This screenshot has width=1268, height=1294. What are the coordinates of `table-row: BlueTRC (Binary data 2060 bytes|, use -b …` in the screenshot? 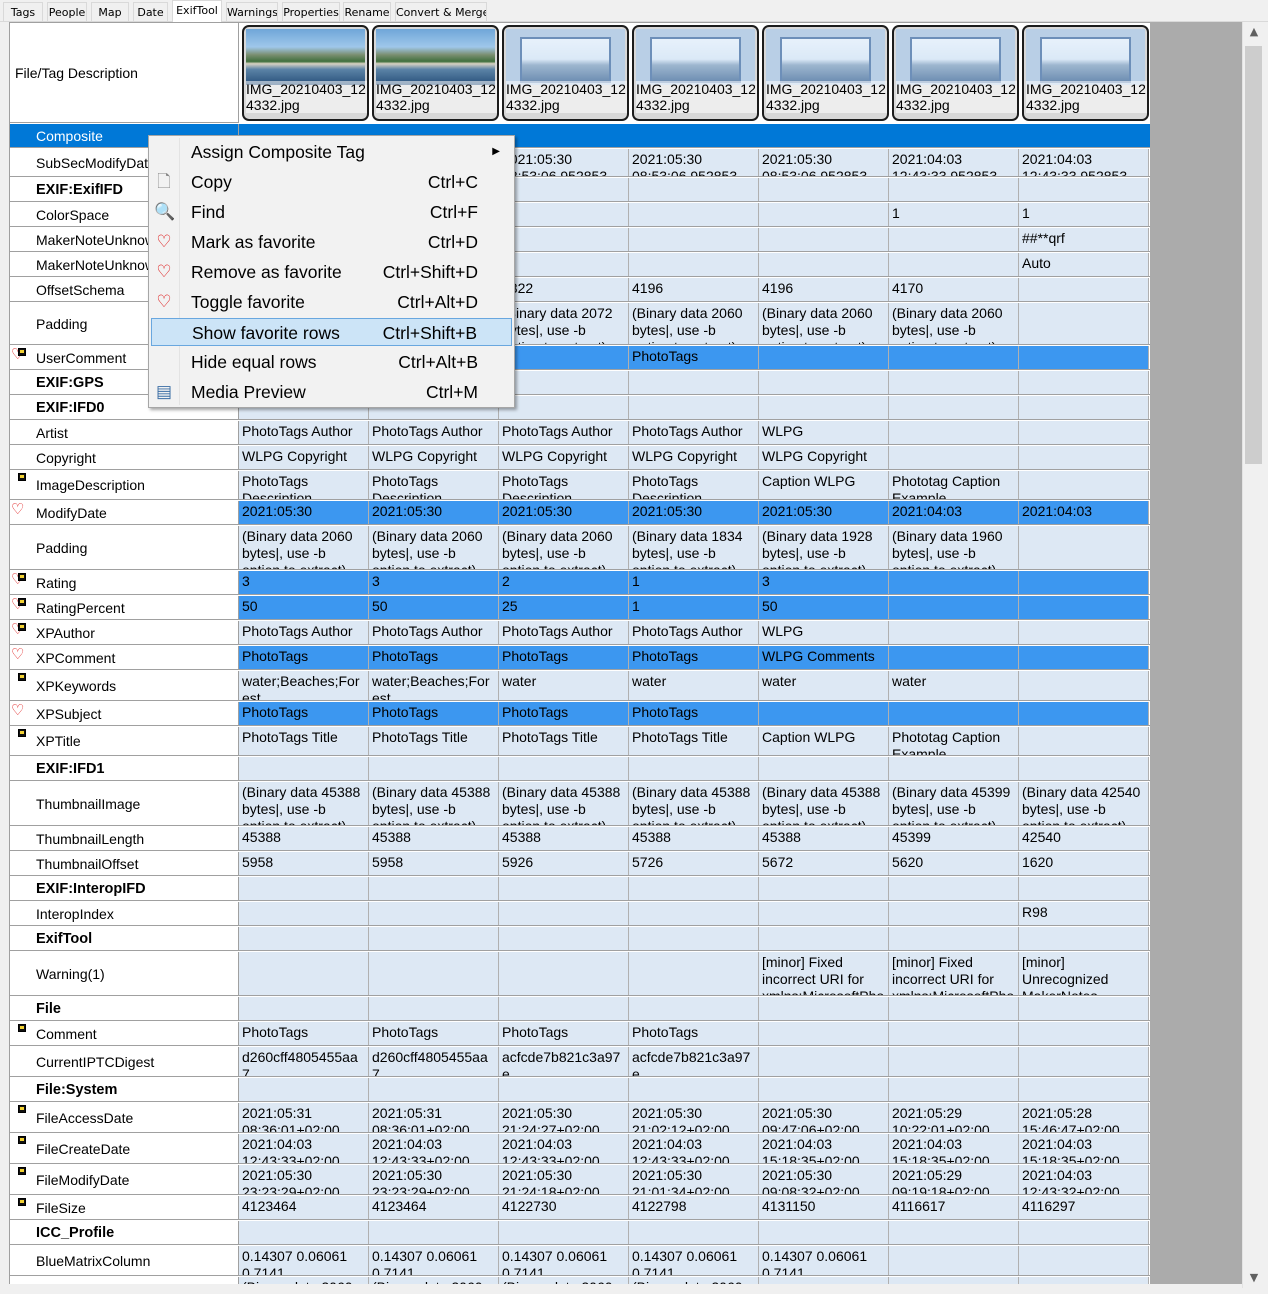 It's located at (580, 1280).